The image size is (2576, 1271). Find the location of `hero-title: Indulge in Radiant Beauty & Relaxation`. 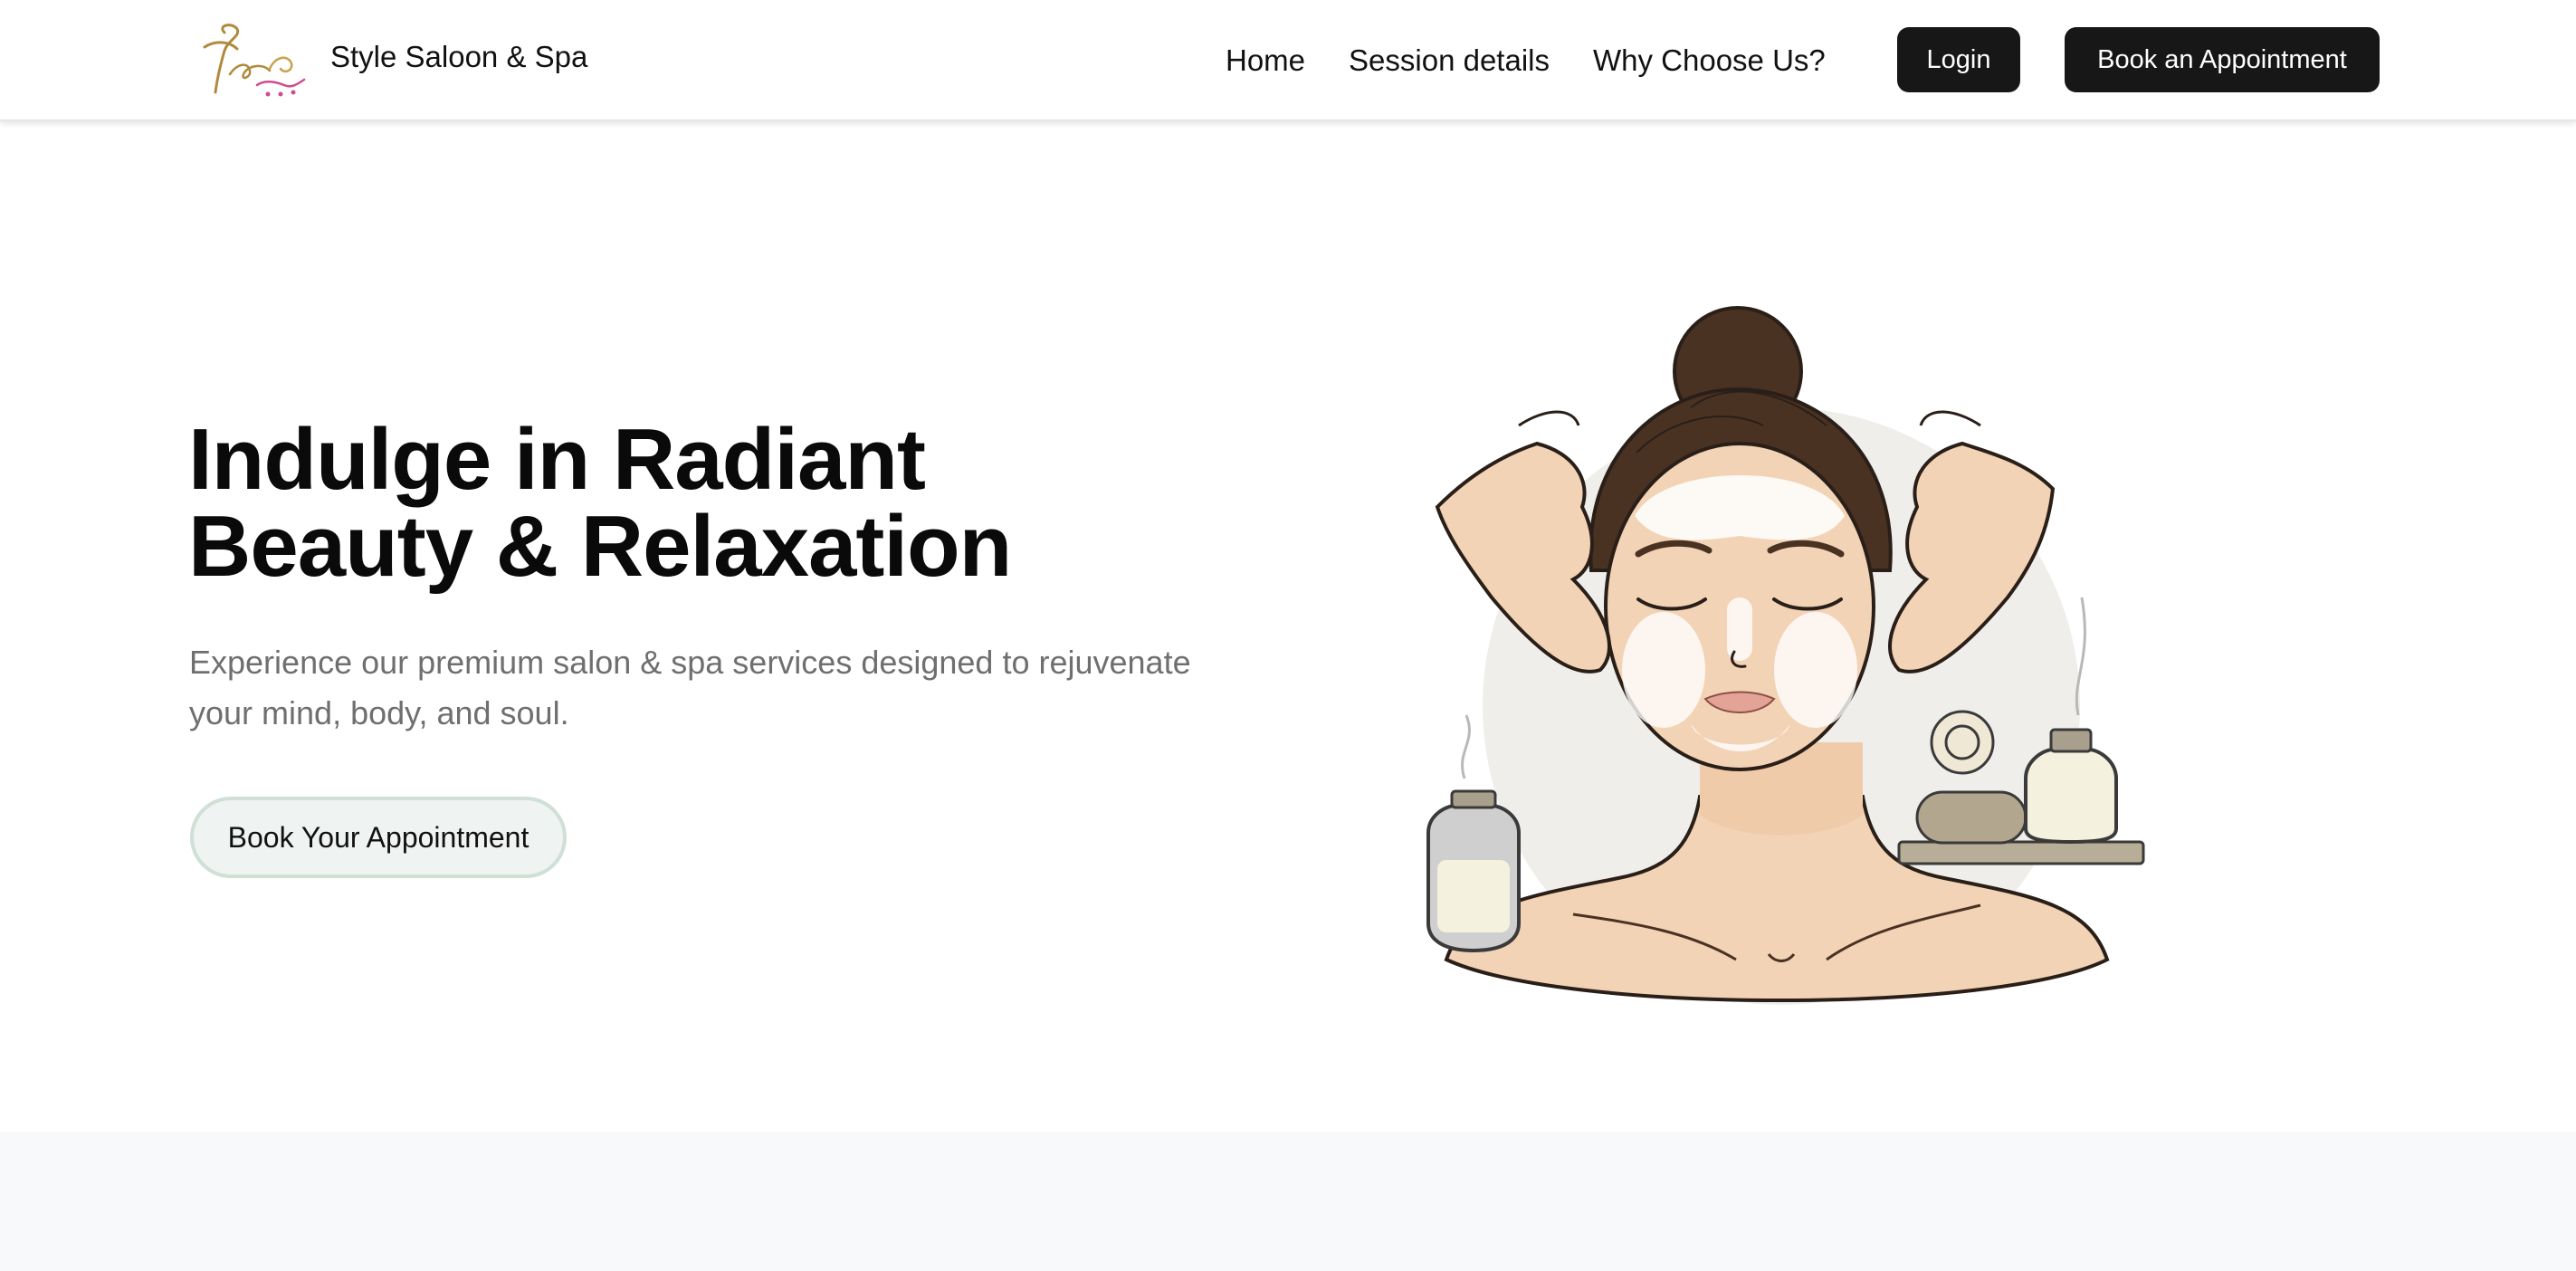

hero-title: Indulge in Radiant Beauty & Relaxation is located at coordinates (731, 503).